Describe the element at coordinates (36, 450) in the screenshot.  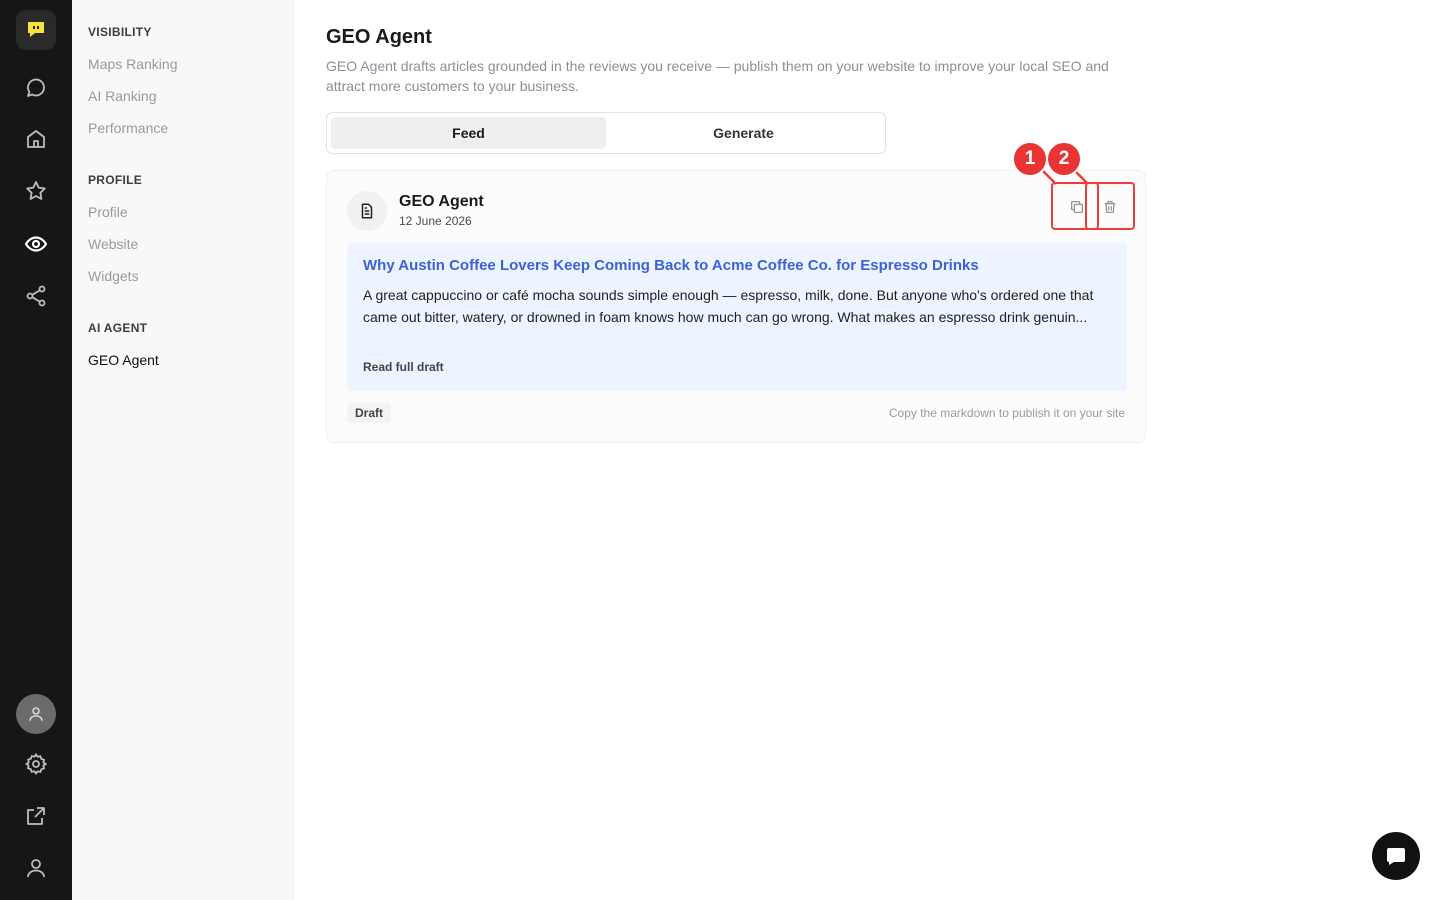
I see `icon-rail` at that location.